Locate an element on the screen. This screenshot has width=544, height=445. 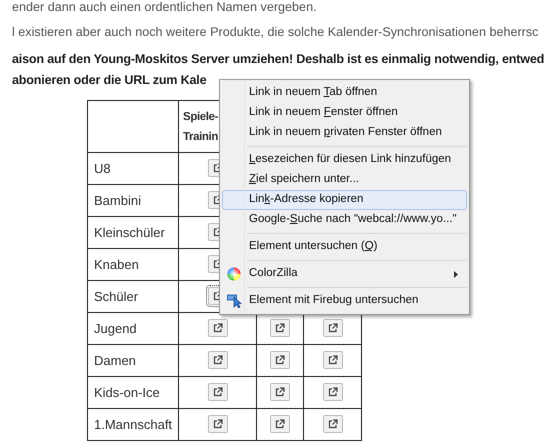
menu-item: Link in neuem Tab öffnen is located at coordinates (344, 93).